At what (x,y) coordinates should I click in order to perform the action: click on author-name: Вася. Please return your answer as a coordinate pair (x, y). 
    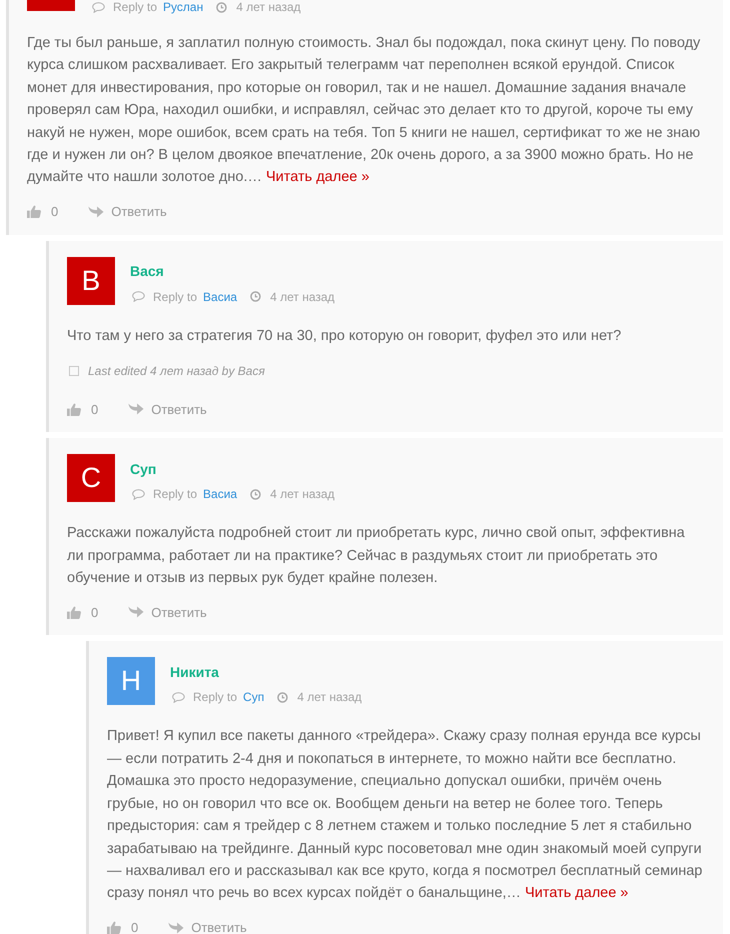
    Looking at the image, I should click on (147, 272).